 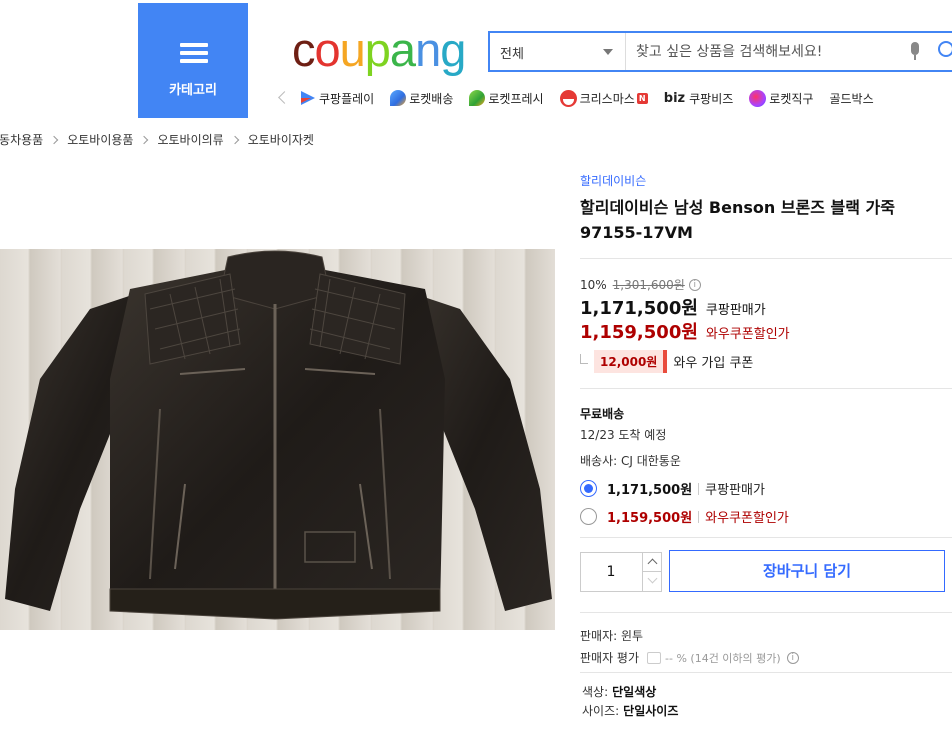 What do you see at coordinates (398, 98) in the screenshot?
I see `rocket-icon` at bounding box center [398, 98].